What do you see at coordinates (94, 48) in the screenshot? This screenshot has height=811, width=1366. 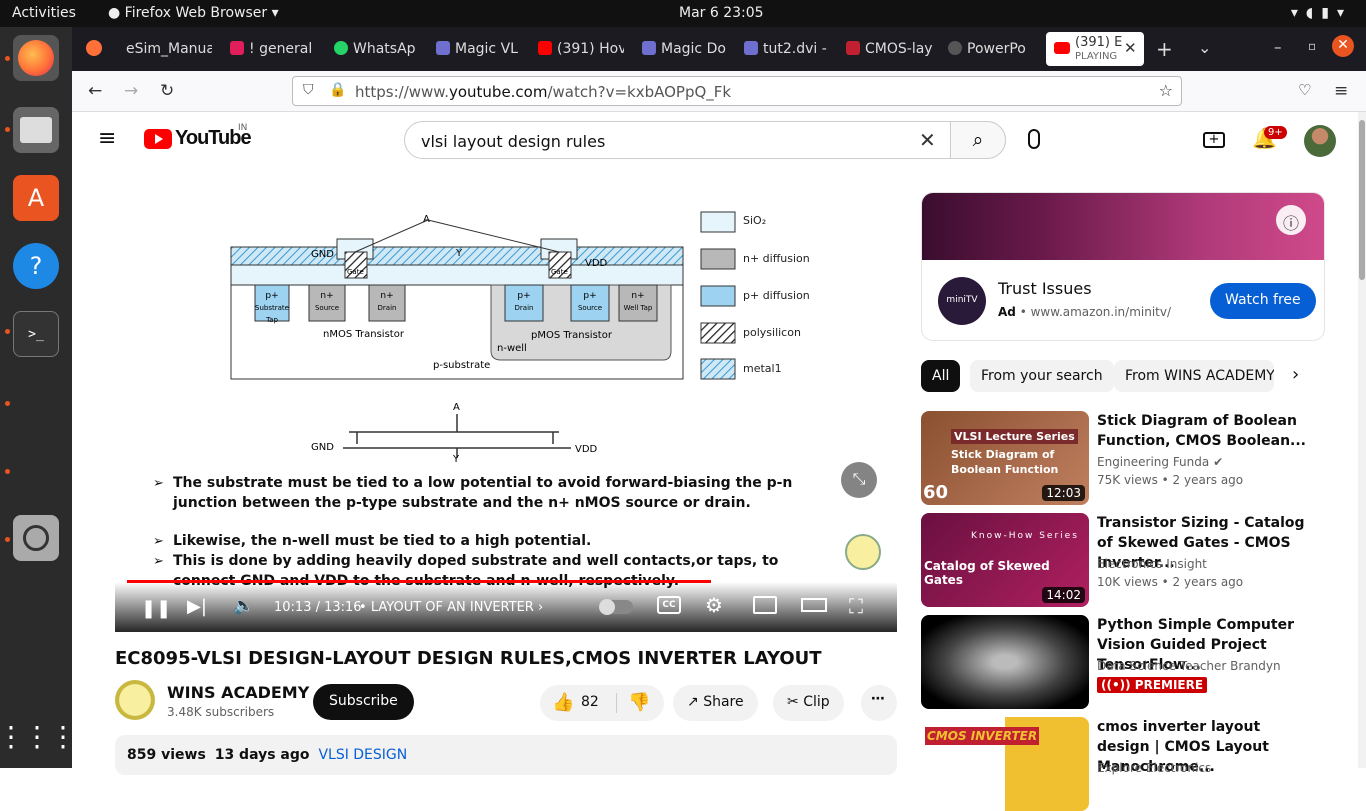 I see `firefox-view-icon` at bounding box center [94, 48].